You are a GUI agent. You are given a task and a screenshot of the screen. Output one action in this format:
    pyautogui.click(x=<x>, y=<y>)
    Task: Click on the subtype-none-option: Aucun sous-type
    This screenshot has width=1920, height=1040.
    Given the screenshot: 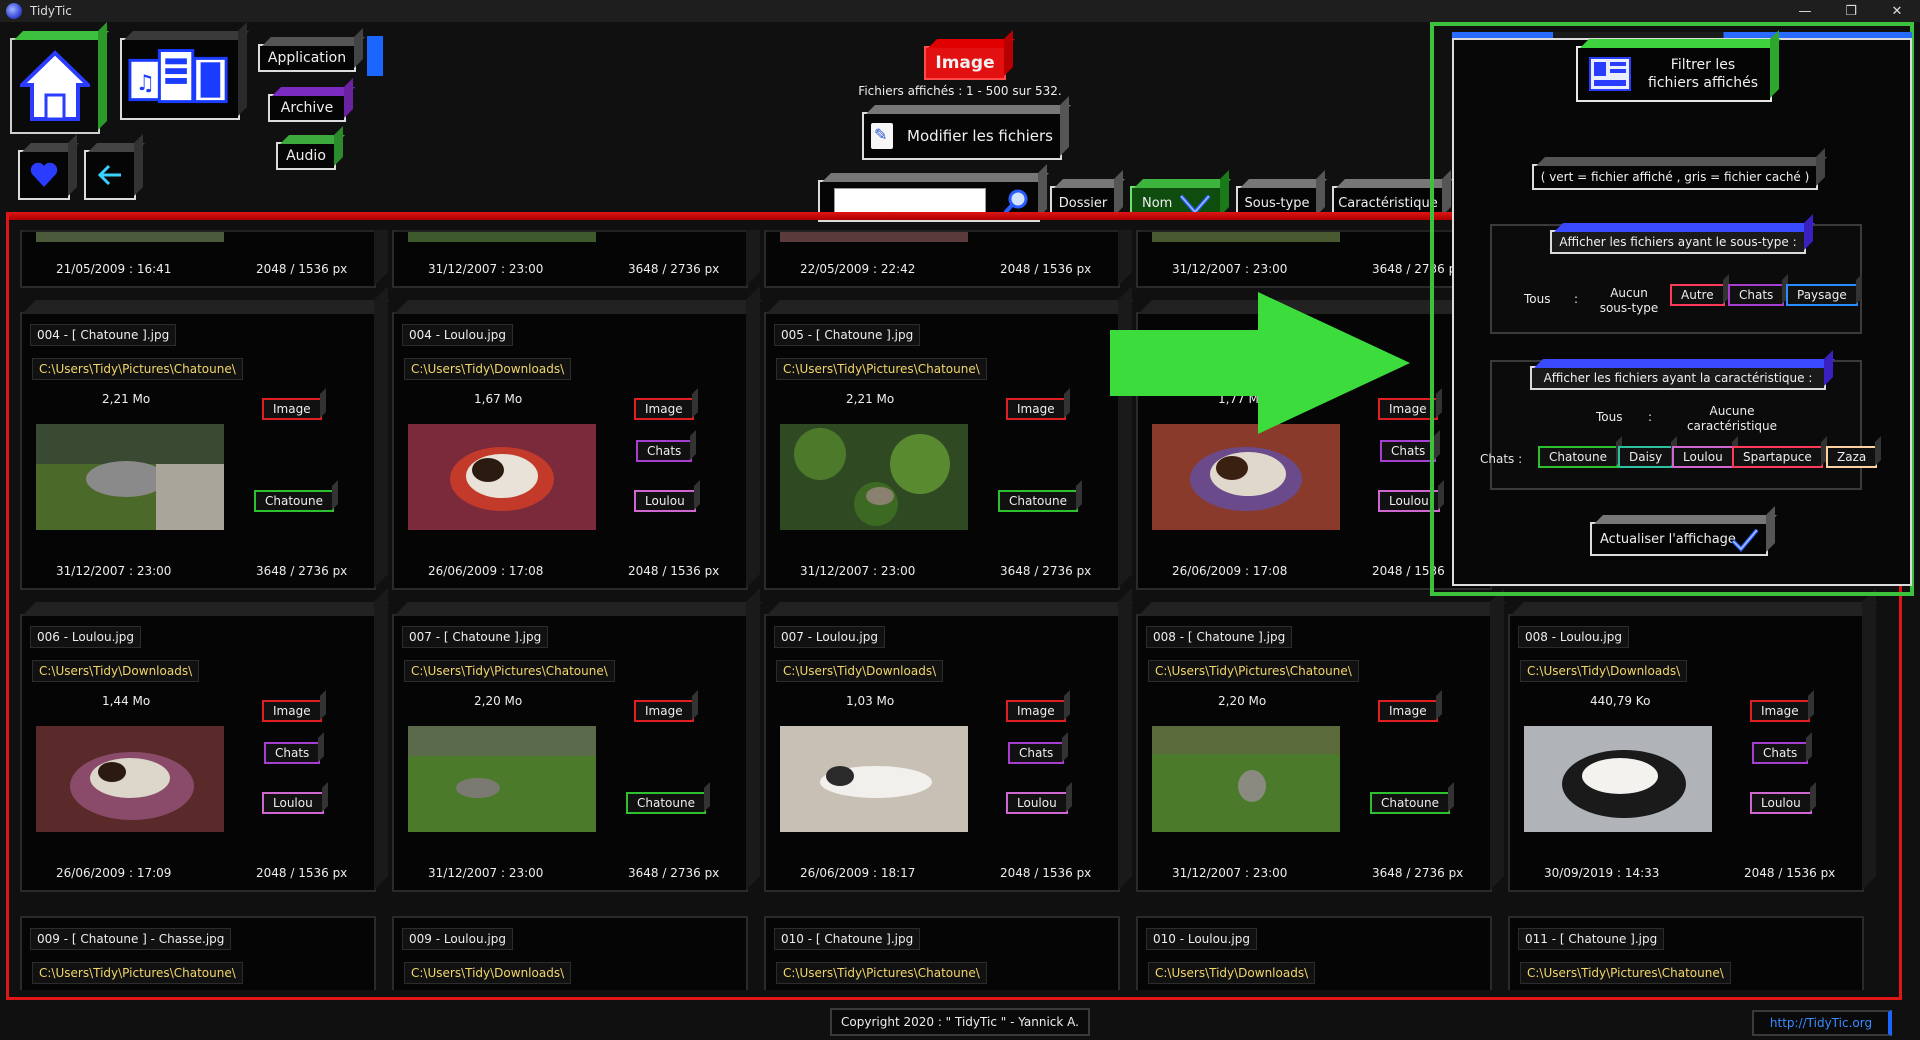 What is the action you would take?
    pyautogui.click(x=1629, y=301)
    